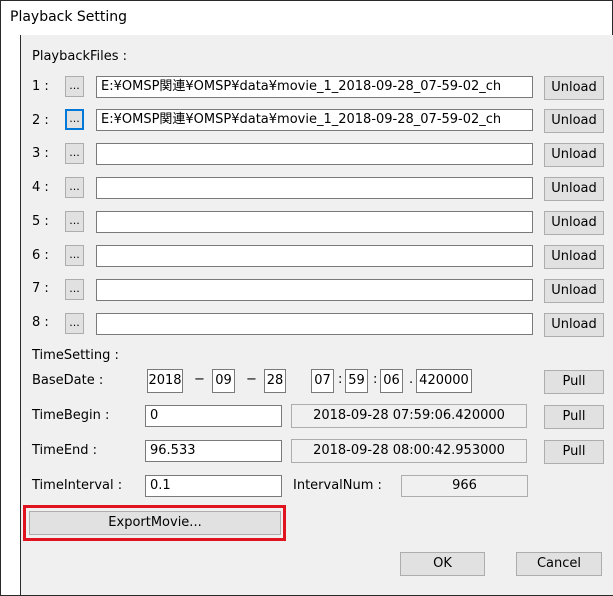  What do you see at coordinates (40, 86) in the screenshot?
I see `row-1-number: 1 :` at bounding box center [40, 86].